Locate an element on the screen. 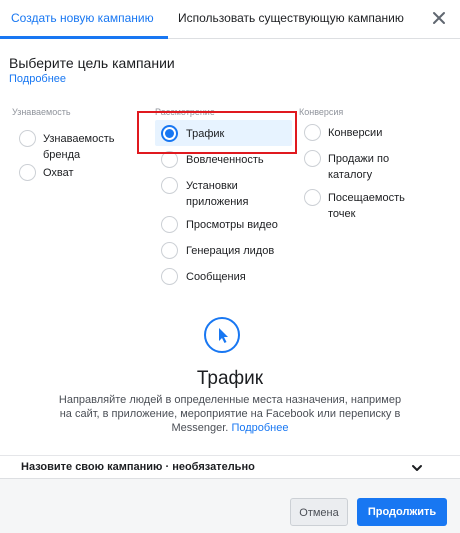 The height and width of the screenshot is (533, 460). tab-create-new-campaign: Создать новую кампанию is located at coordinates (84, 25).